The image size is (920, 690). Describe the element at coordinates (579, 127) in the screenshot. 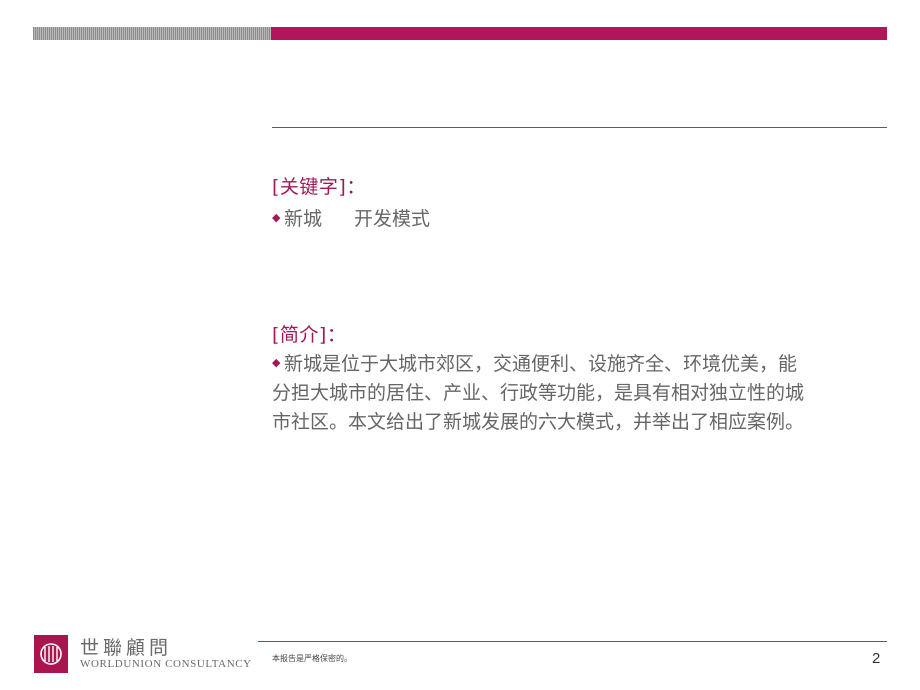

I see `top-divider` at that location.